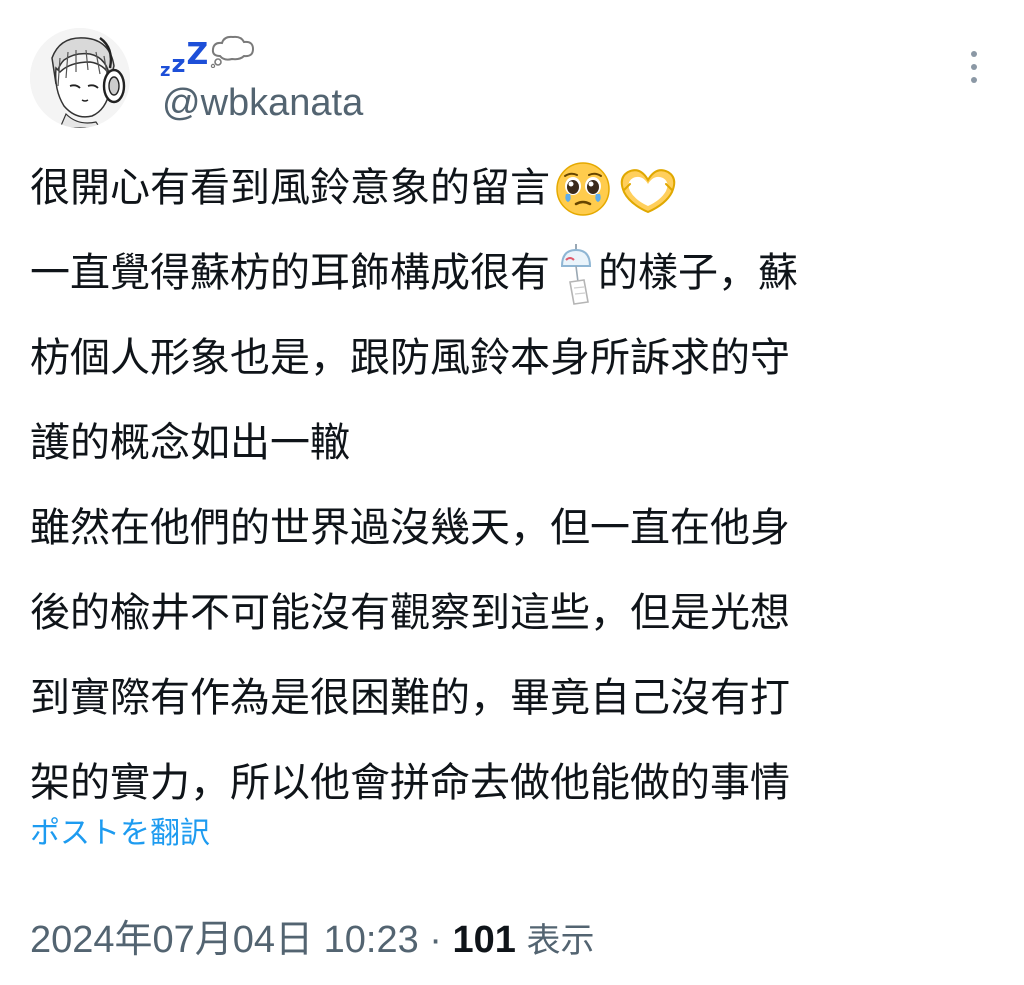  What do you see at coordinates (410, 358) in the screenshot?
I see `tweet-line-text: 枋個人形象也是，跟防風鈴本身所訴求的守` at bounding box center [410, 358].